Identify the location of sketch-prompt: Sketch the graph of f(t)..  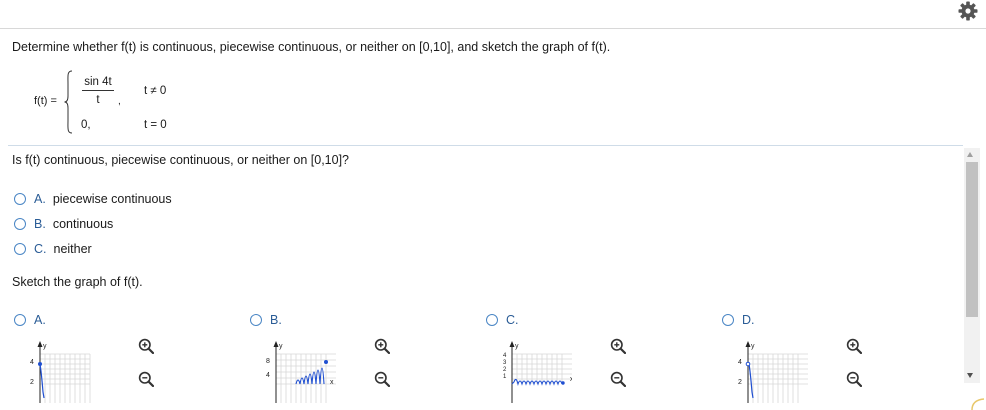
(77, 282).